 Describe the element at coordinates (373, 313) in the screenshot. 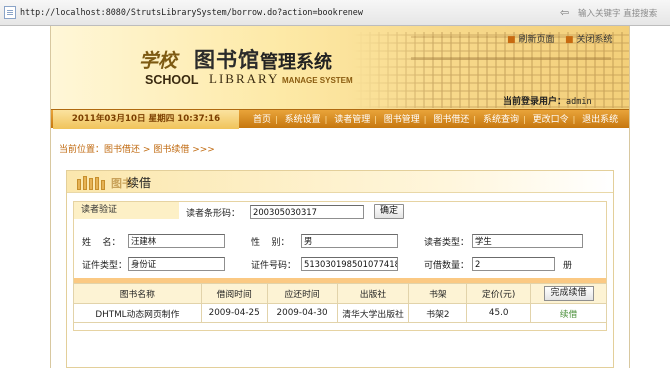

I see `cell-publisher: 清华大学出版社` at that location.